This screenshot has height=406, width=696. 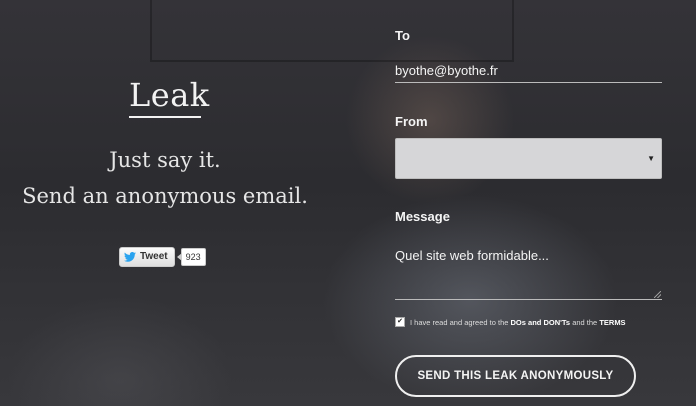 I want to click on tweet-button: Tweet, so click(x=147, y=256).